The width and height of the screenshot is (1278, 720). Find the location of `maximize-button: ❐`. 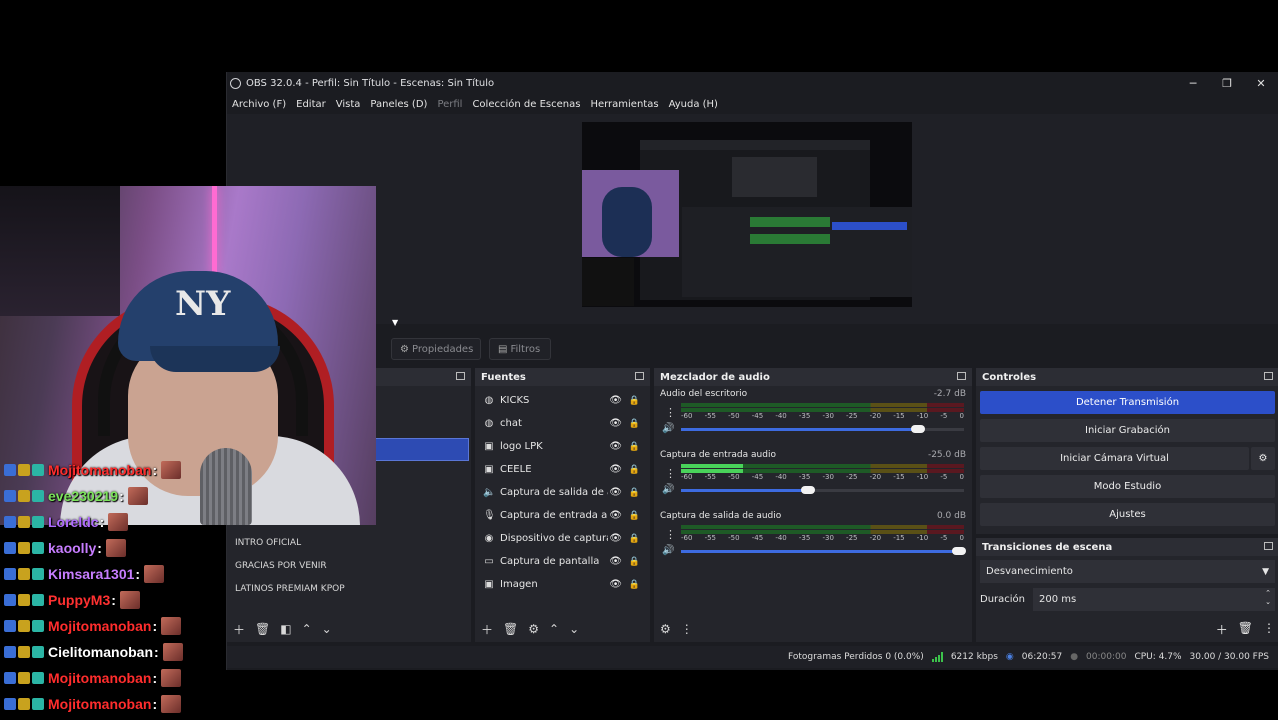

maximize-button: ❐ is located at coordinates (1227, 83).